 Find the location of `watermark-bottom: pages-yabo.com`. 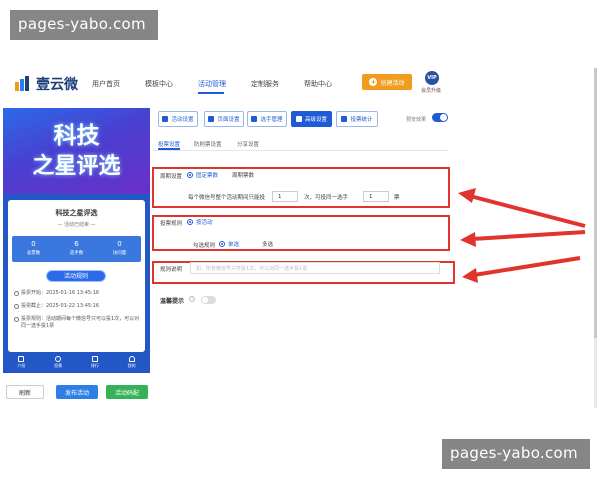

watermark-bottom: pages-yabo.com is located at coordinates (516, 454).